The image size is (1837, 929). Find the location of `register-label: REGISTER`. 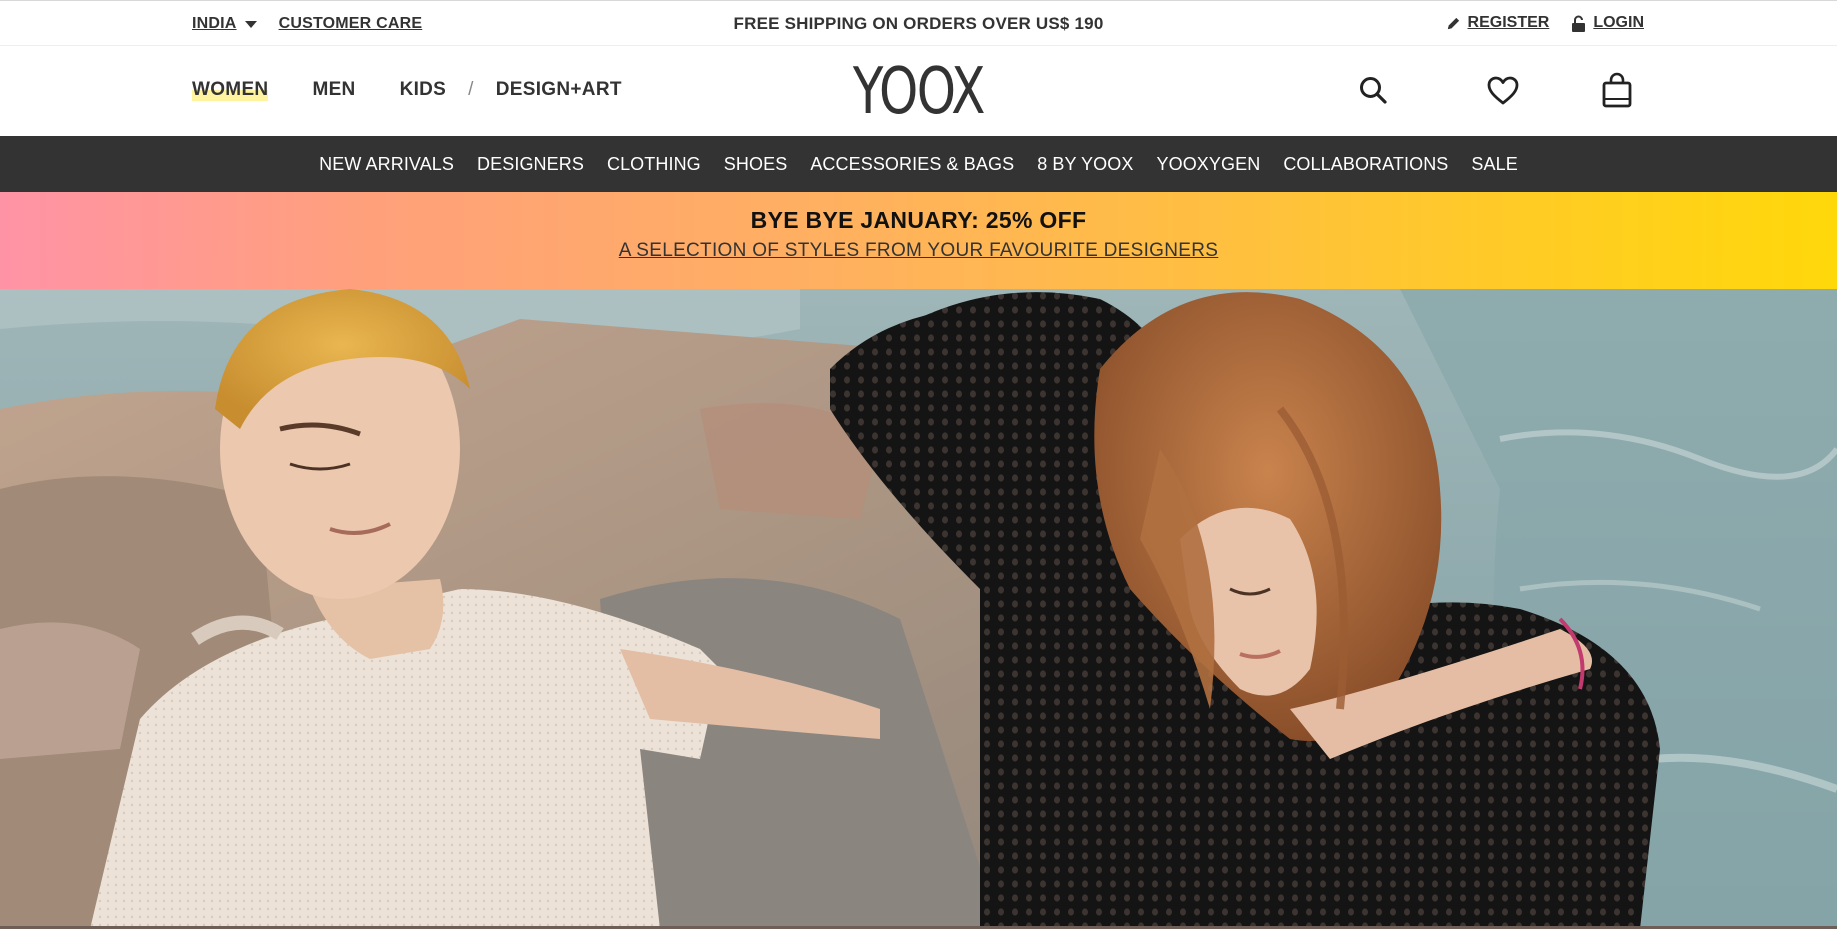

register-label: REGISTER is located at coordinates (1509, 23).